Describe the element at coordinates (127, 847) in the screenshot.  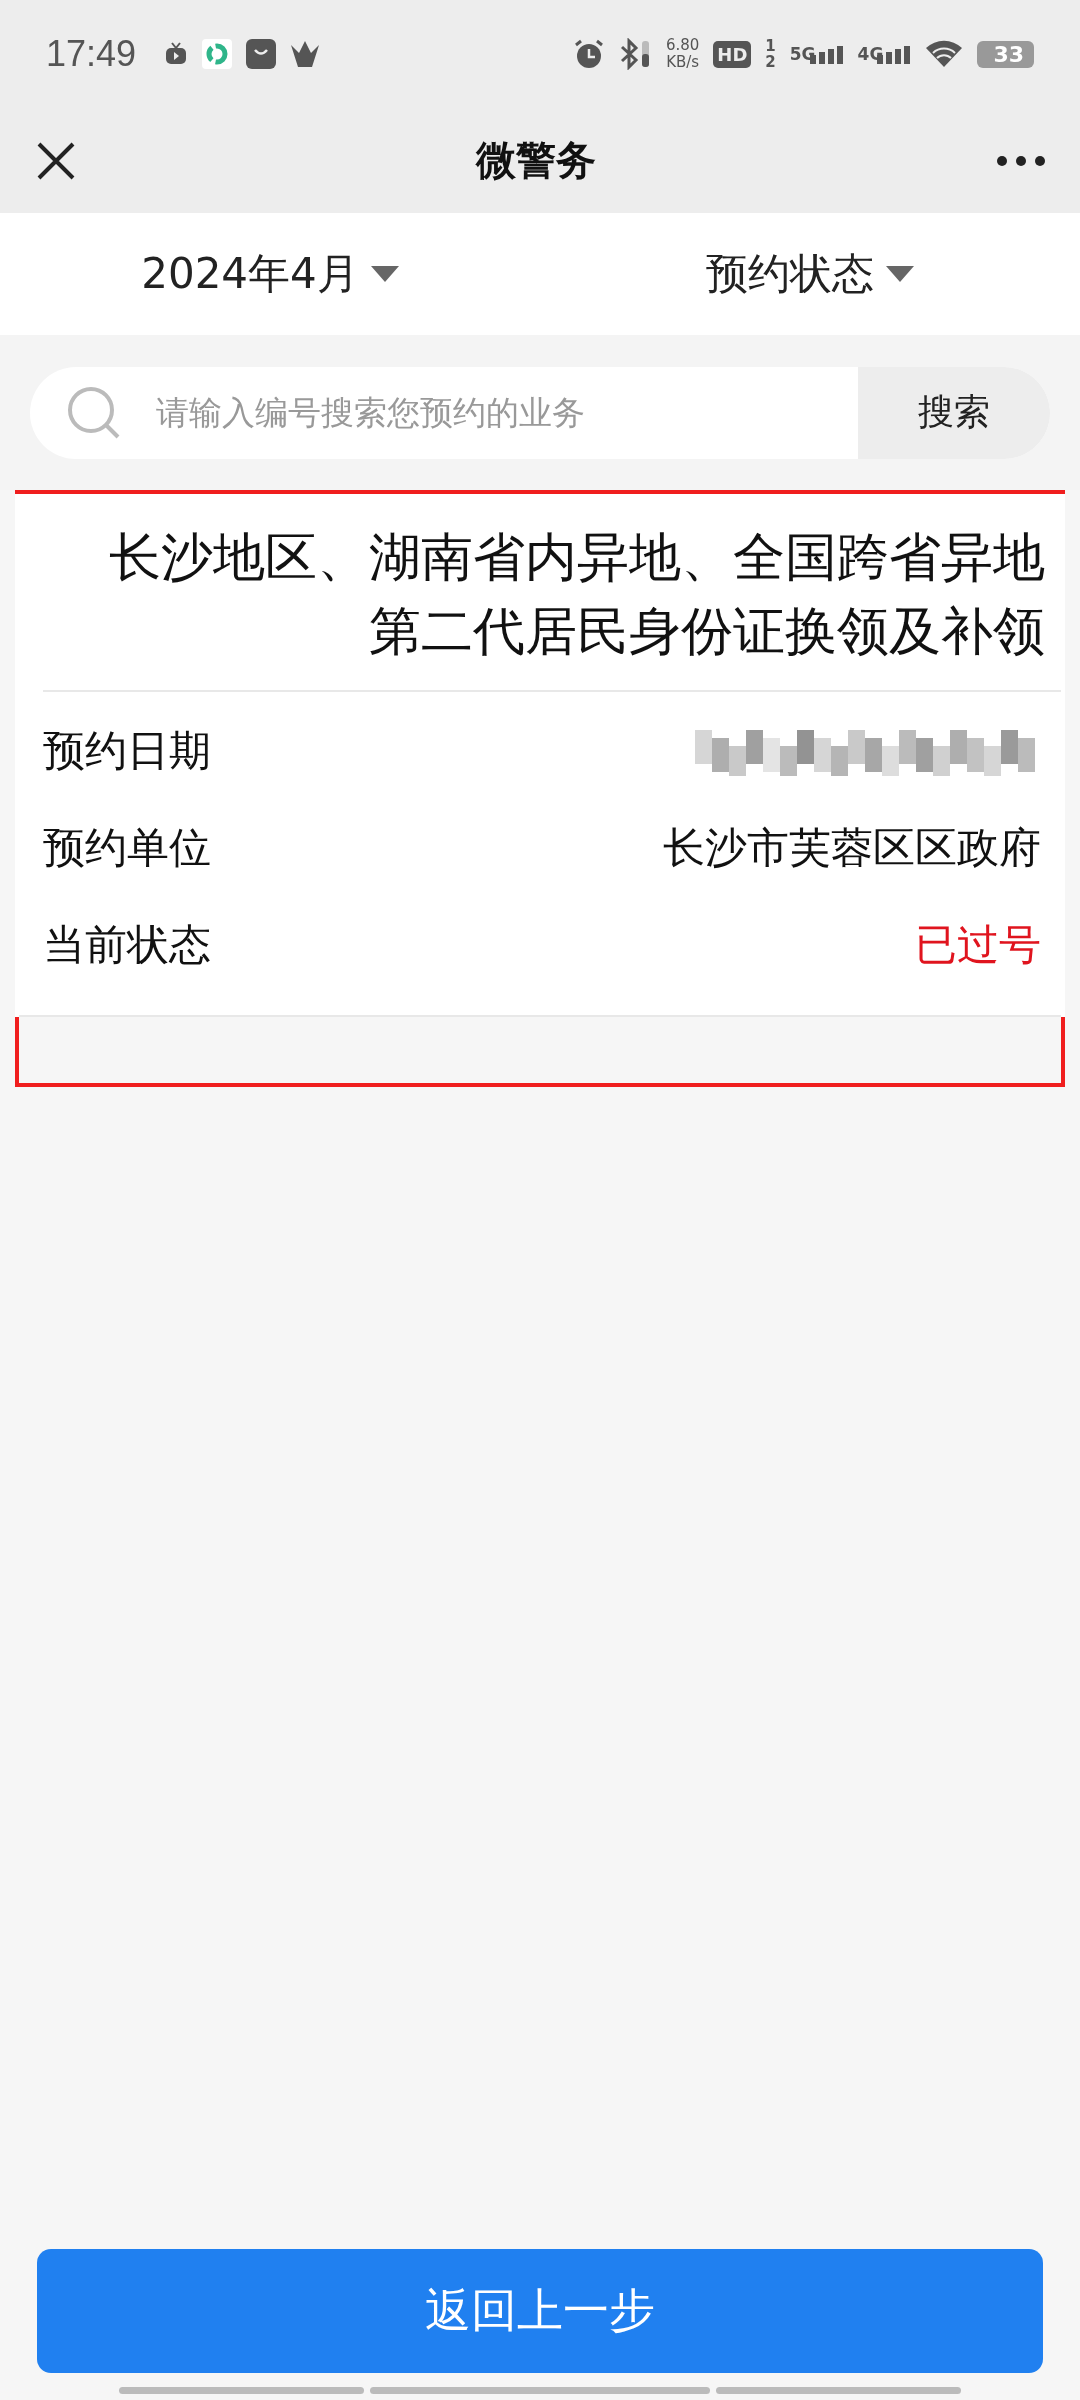
I see `field-label: 预约单位` at that location.